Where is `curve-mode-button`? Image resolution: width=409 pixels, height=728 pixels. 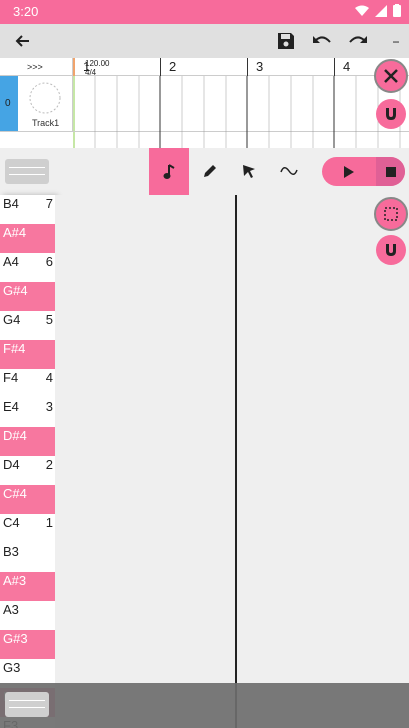
curve-mode-button is located at coordinates (289, 171).